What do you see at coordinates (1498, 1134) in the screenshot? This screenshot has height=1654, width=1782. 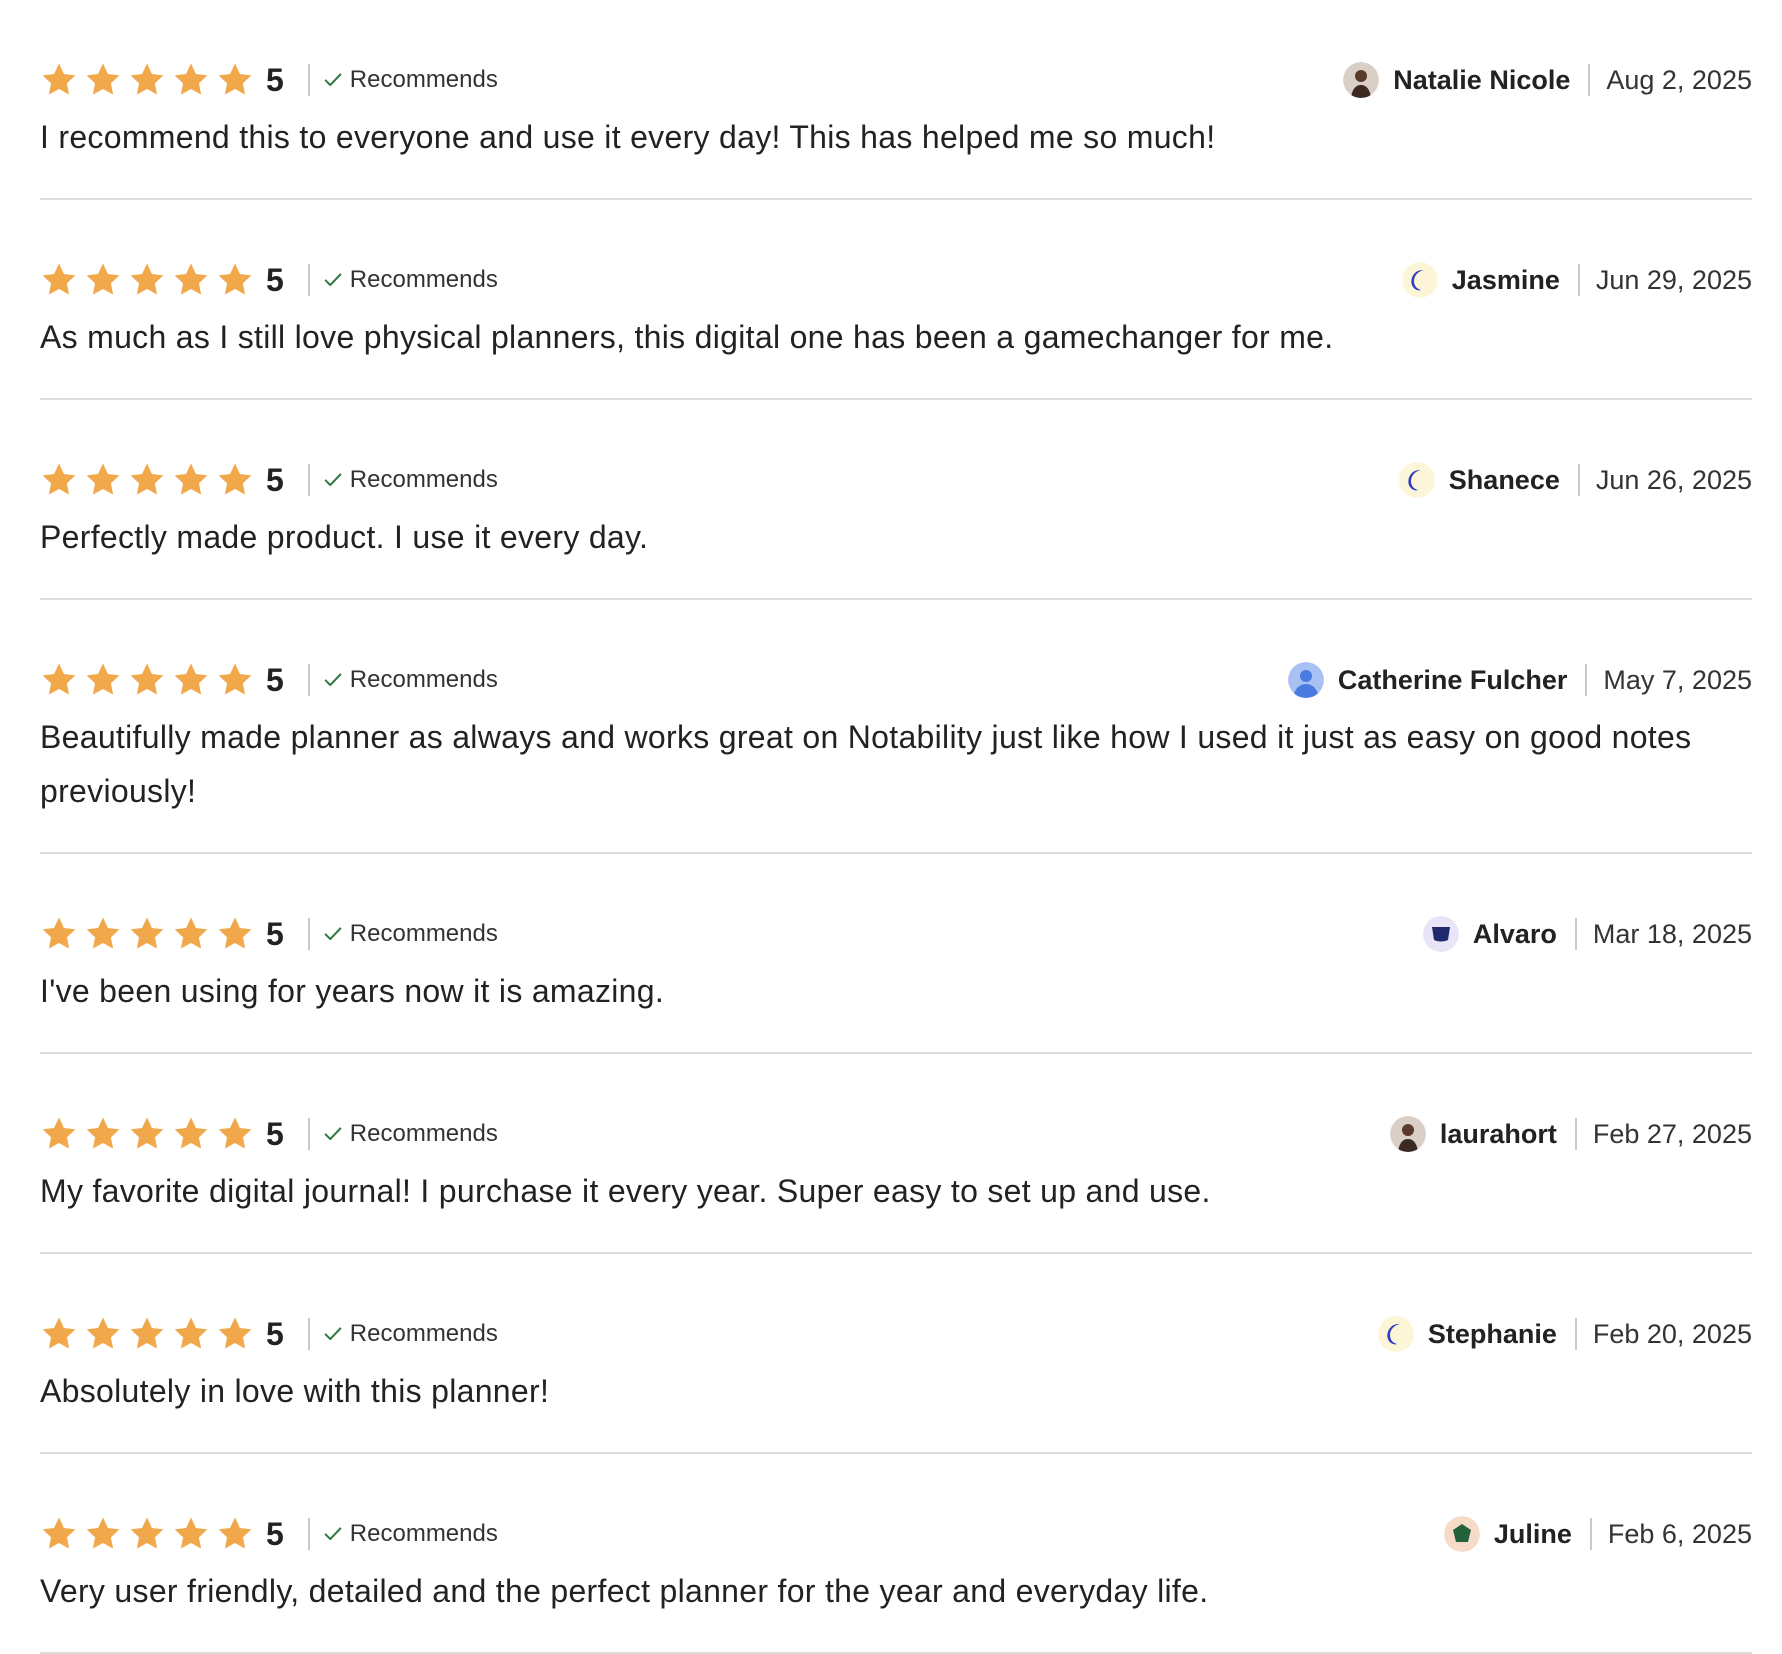 I see `reviewer-name-link: laurahort` at bounding box center [1498, 1134].